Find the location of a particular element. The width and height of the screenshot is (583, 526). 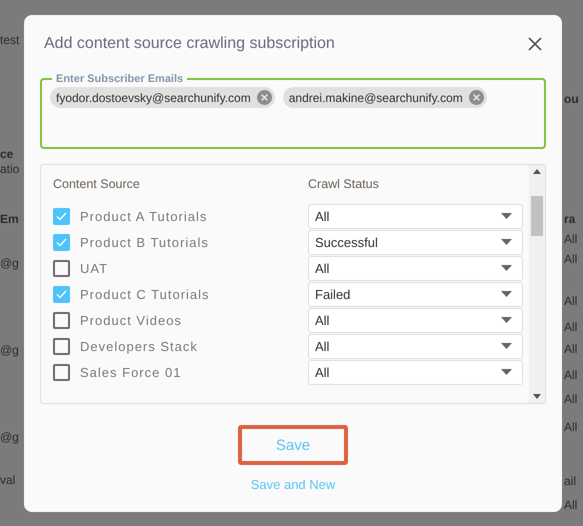

source-name: Developers Stack is located at coordinates (139, 346).